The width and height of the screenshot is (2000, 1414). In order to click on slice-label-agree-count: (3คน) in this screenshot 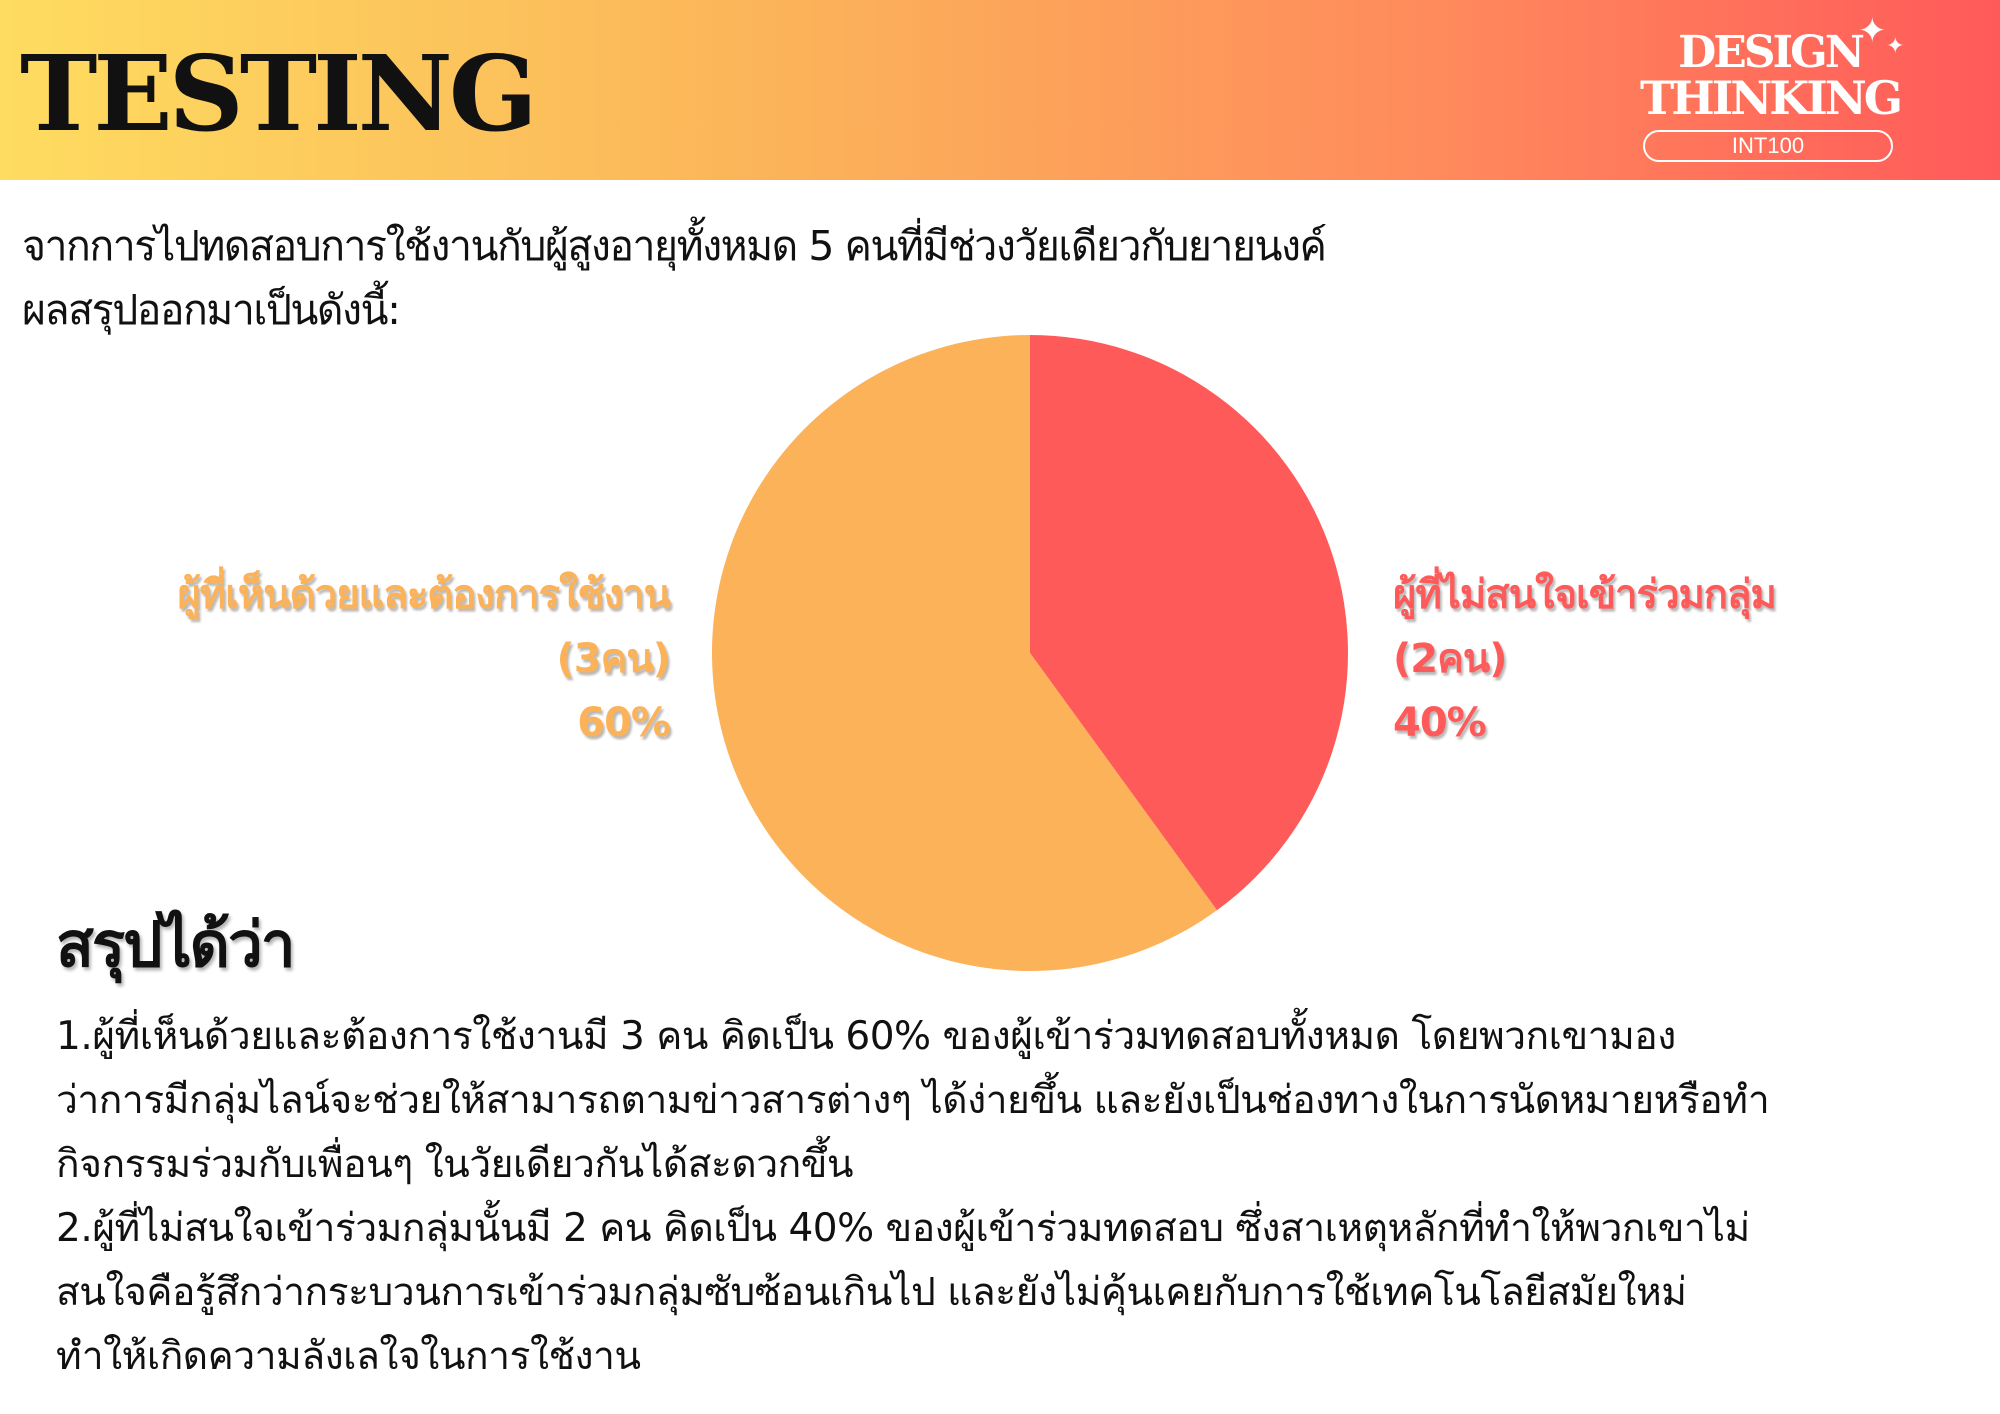, I will do `click(613, 659)`.